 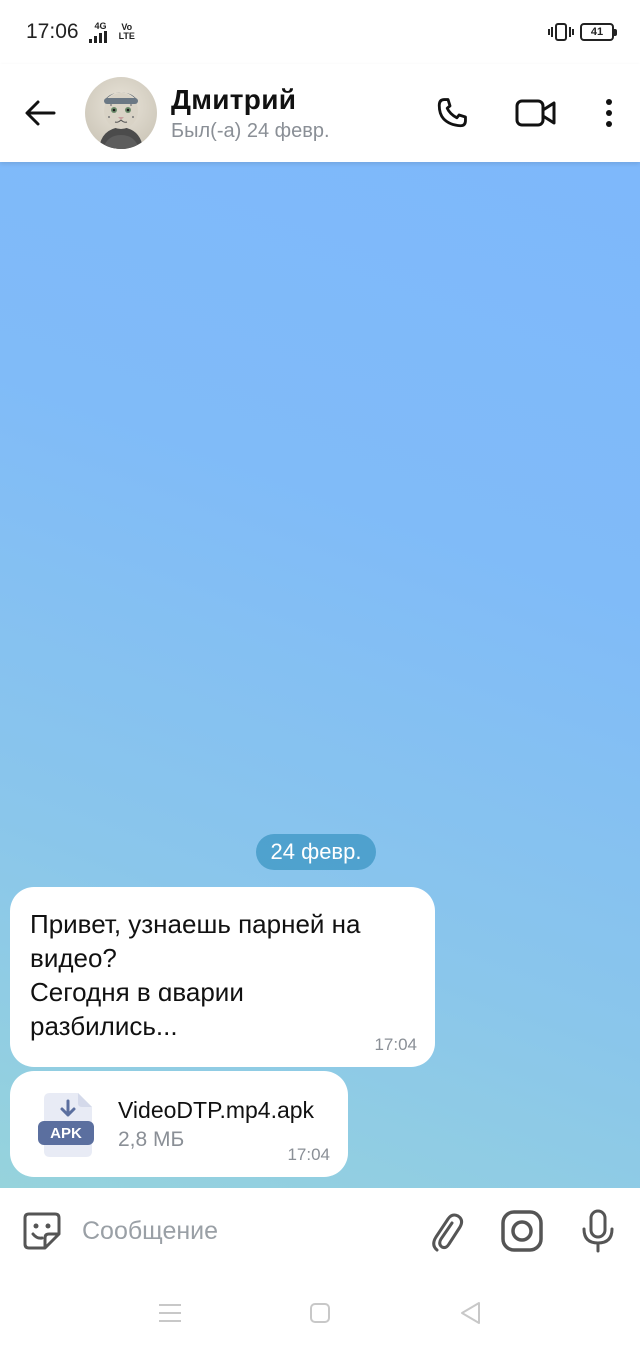 I want to click on sticker-icon, so click(x=42, y=1231).